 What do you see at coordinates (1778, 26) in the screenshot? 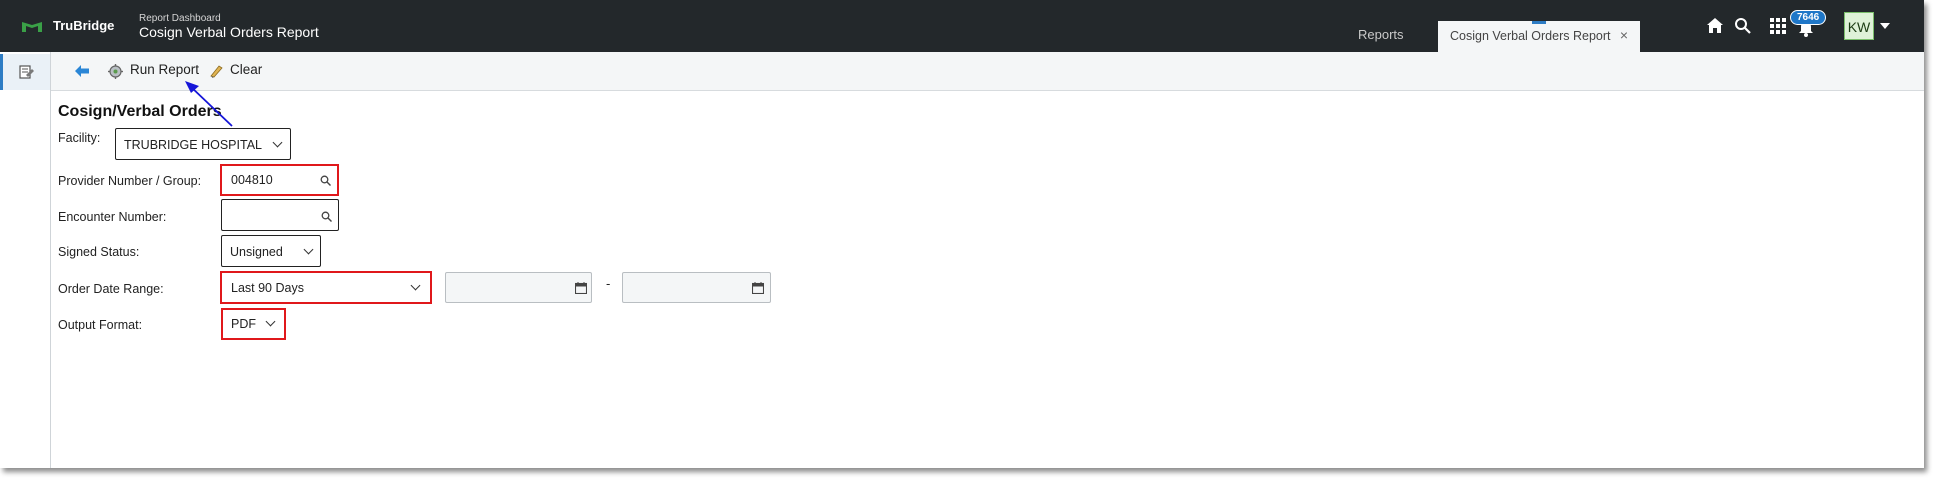
I see `apps-grid-icon` at bounding box center [1778, 26].